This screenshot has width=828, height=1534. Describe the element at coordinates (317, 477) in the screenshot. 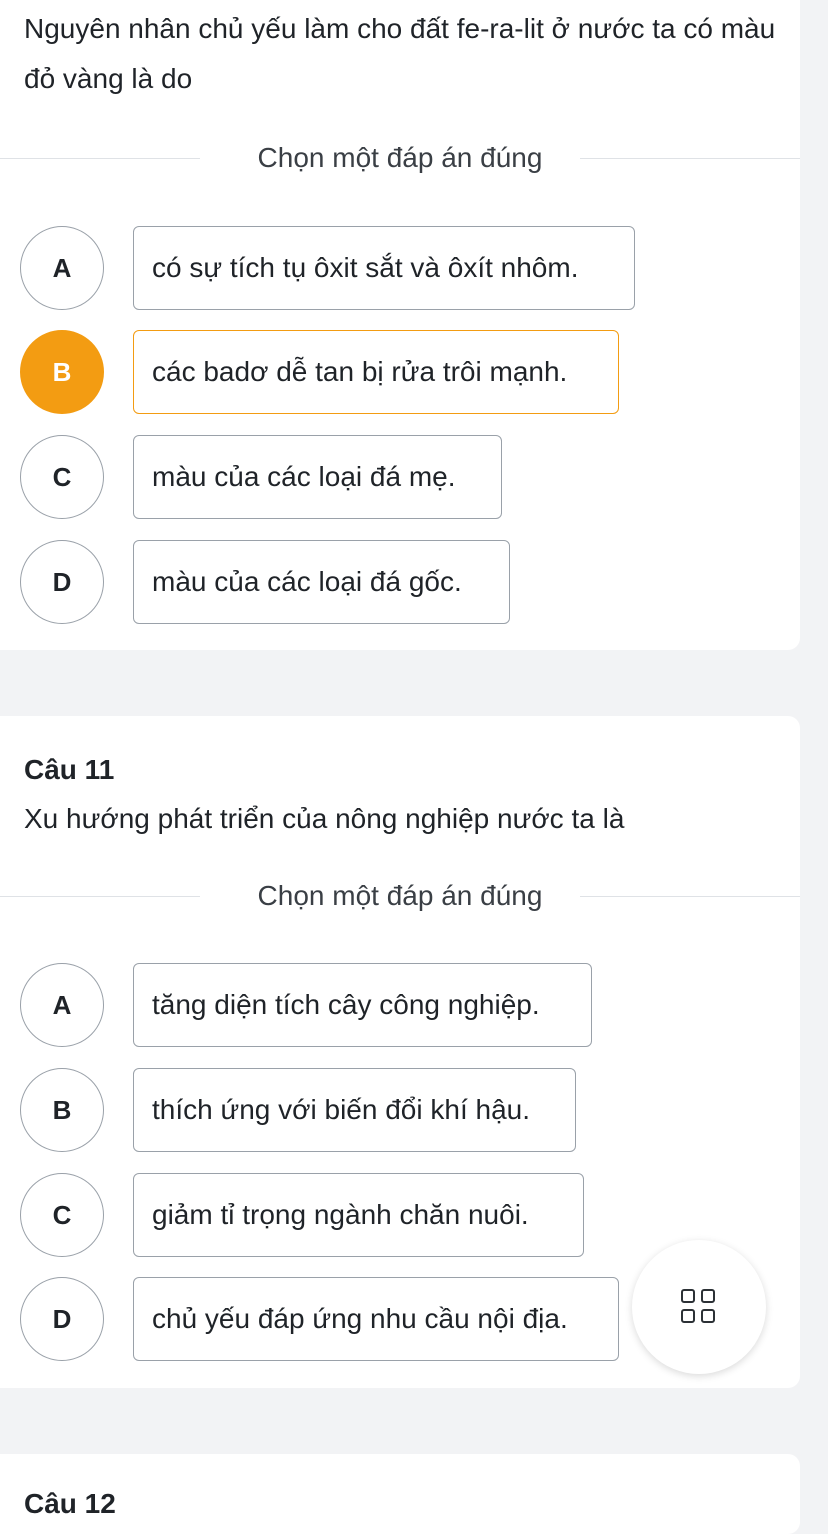

I see `option-text: màu của các loại đá mẹ.` at that location.